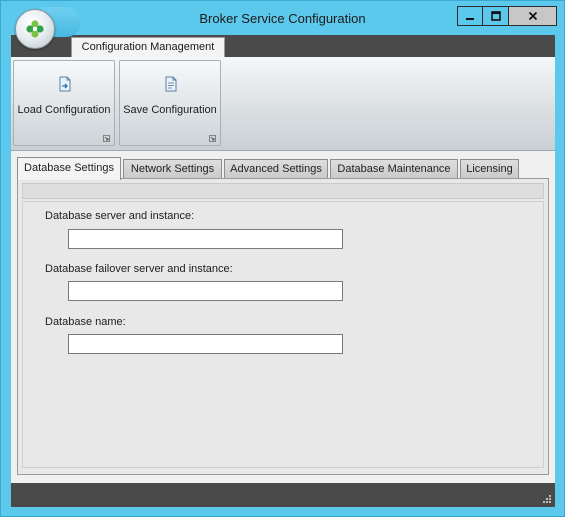  I want to click on resize-grip-icon, so click(546, 498).